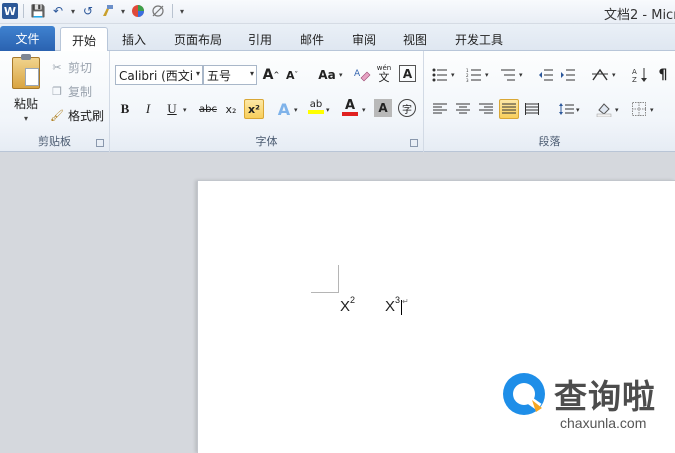 The width and height of the screenshot is (675, 453). I want to click on italic-icon: I, so click(148, 108).